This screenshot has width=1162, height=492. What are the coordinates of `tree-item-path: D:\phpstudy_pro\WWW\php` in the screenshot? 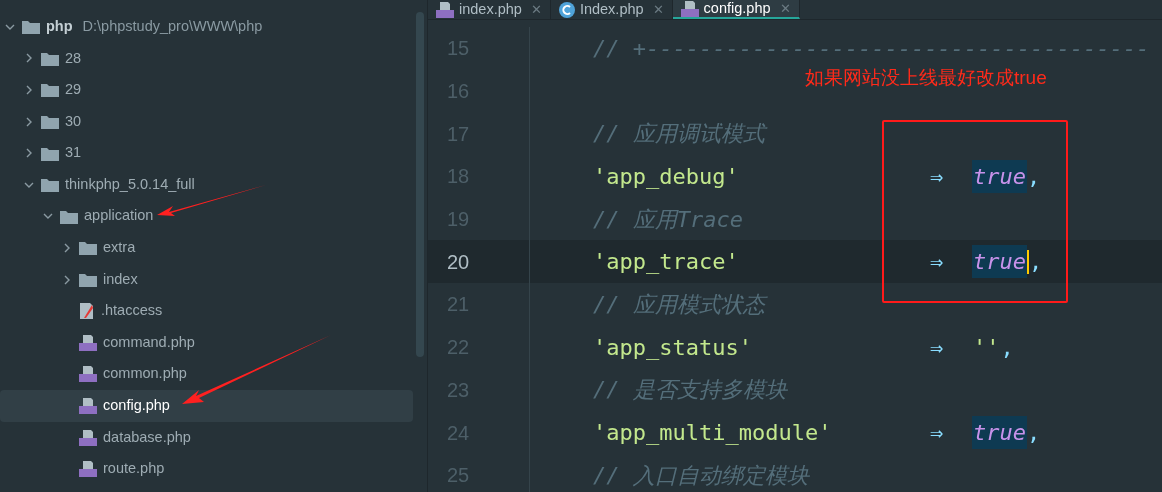 It's located at (172, 26).